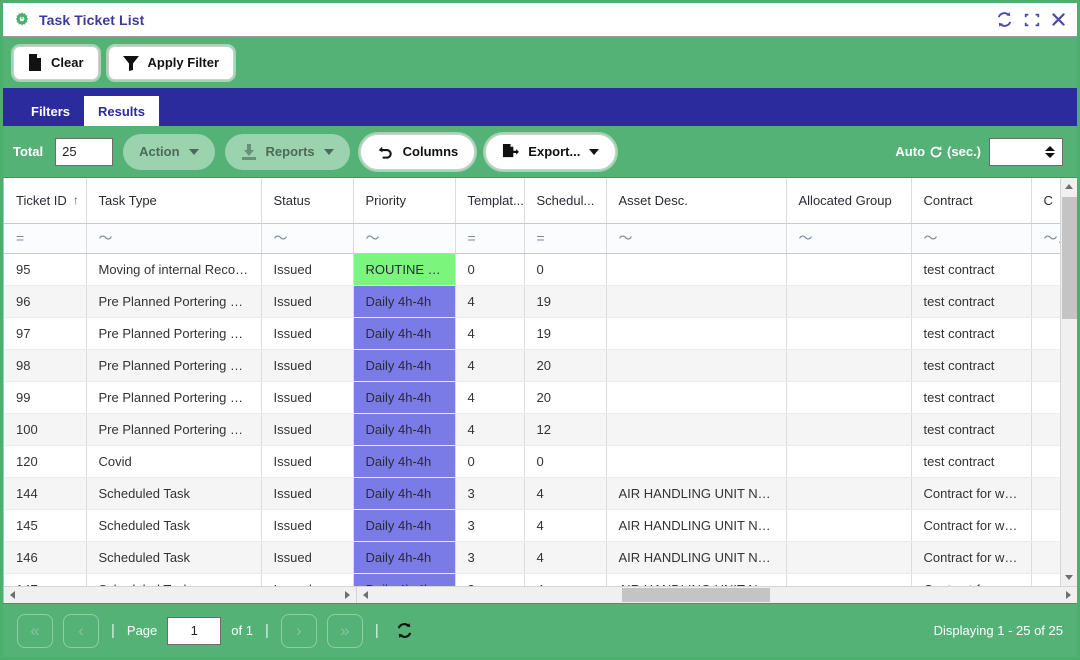  Describe the element at coordinates (490, 461) in the screenshot. I see `cell-template: 0` at that location.